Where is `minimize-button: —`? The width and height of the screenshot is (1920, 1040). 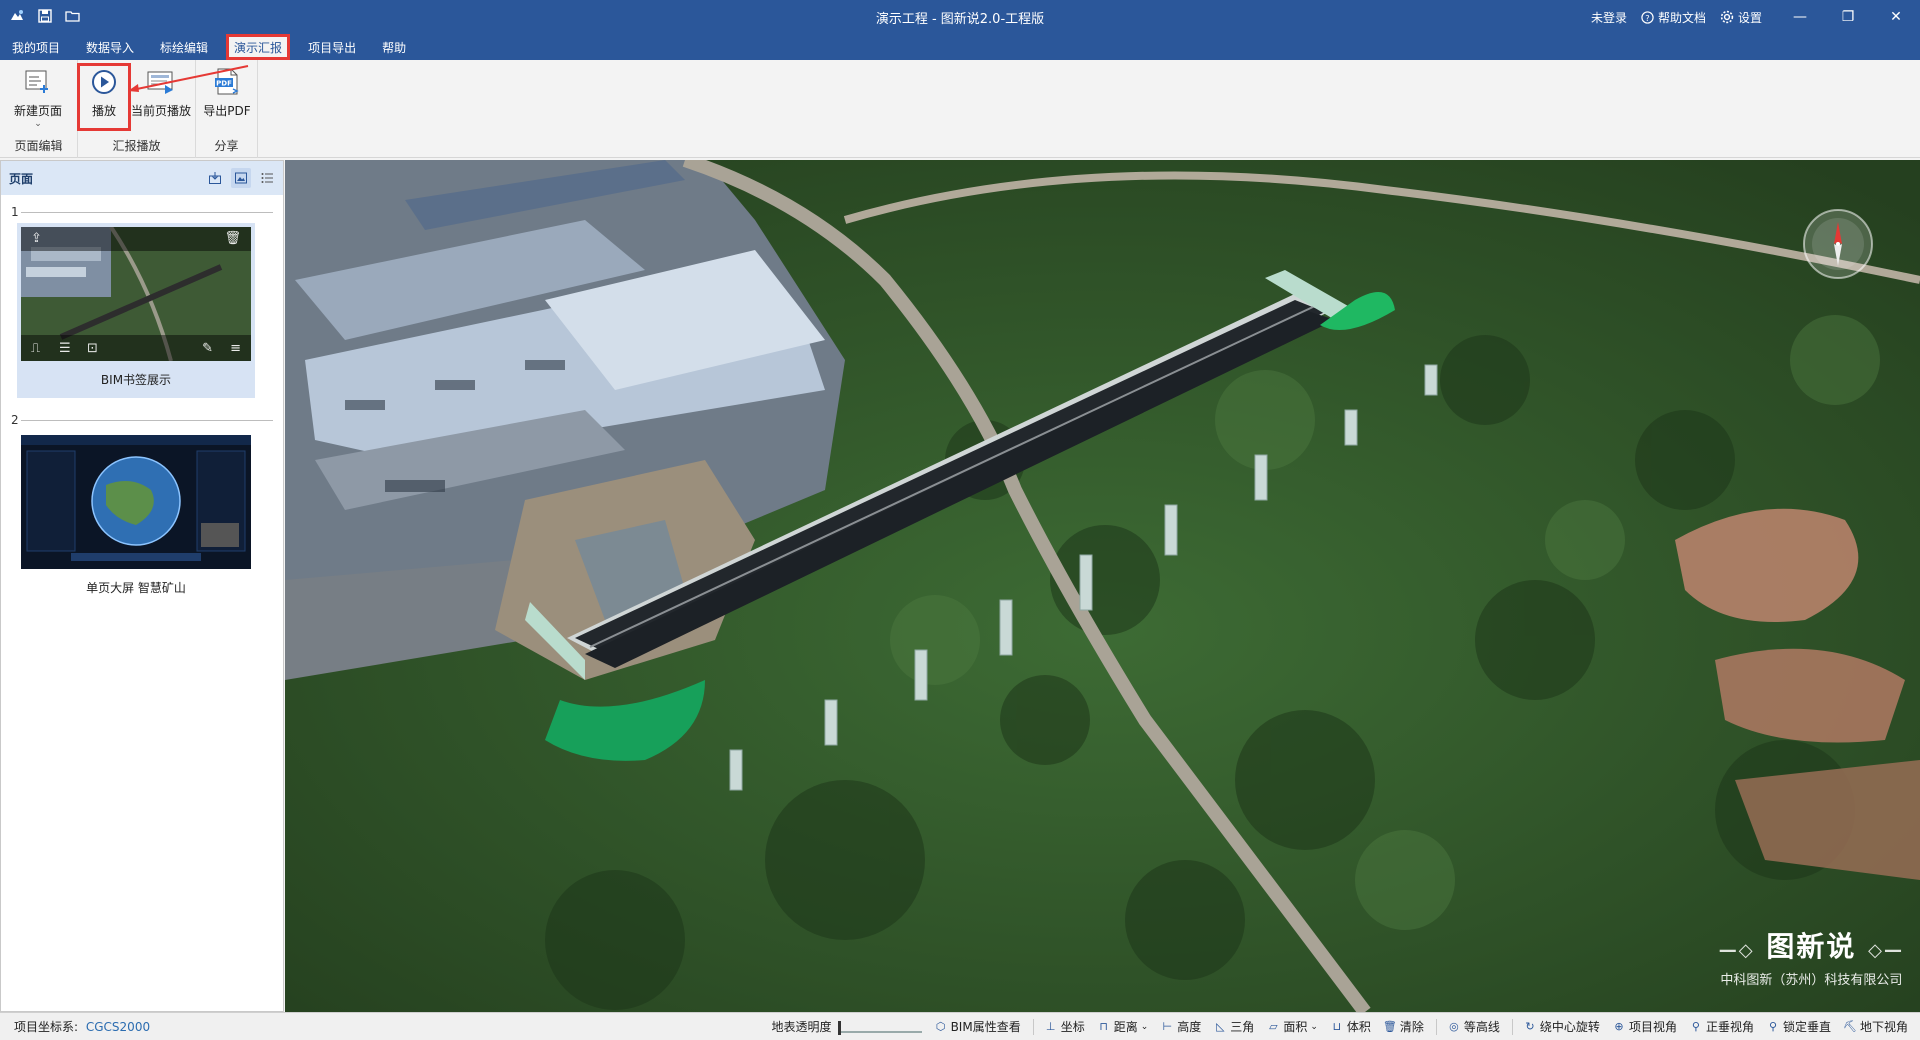 minimize-button: — is located at coordinates (1800, 17).